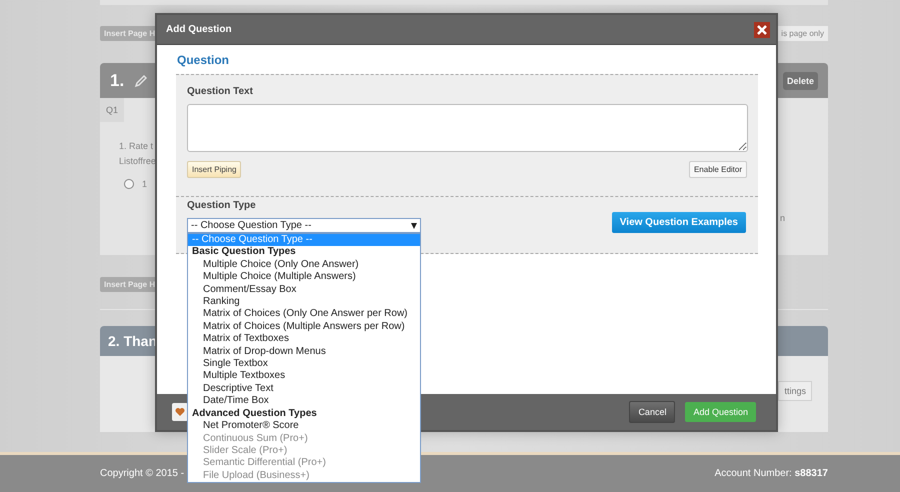 The image size is (900, 492). What do you see at coordinates (467, 128) in the screenshot?
I see `question-text-field` at bounding box center [467, 128].